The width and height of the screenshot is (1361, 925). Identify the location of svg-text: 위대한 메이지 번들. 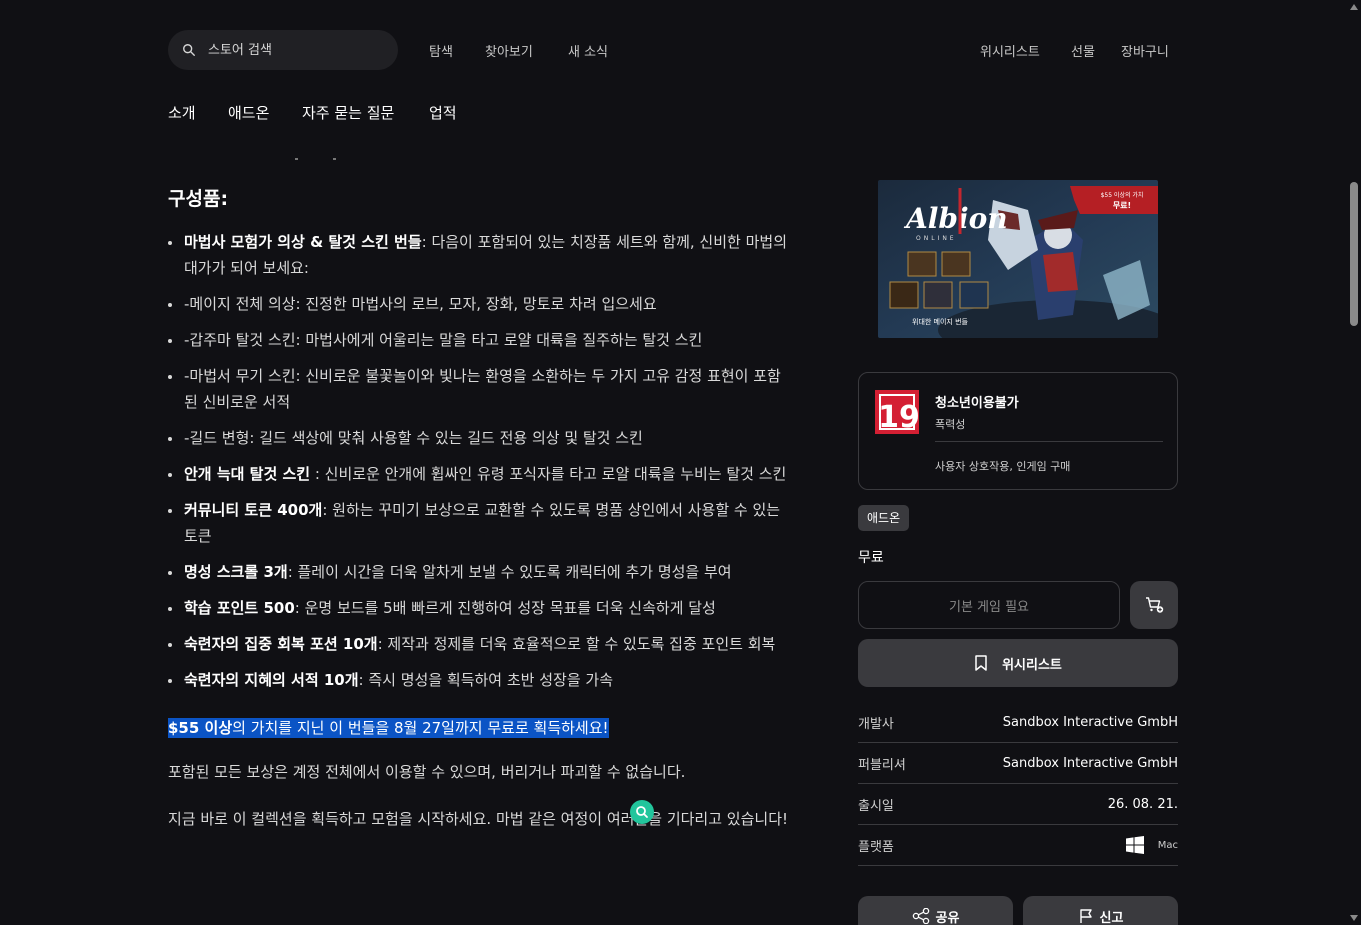
(940, 321).